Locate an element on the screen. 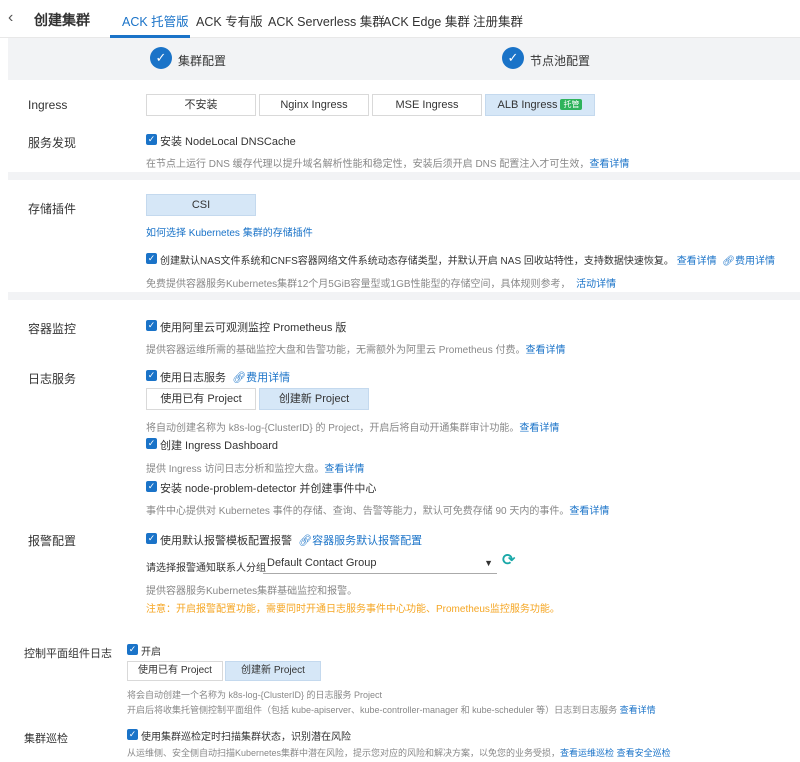  log-new-project-option: 创建新 Project is located at coordinates (314, 399).